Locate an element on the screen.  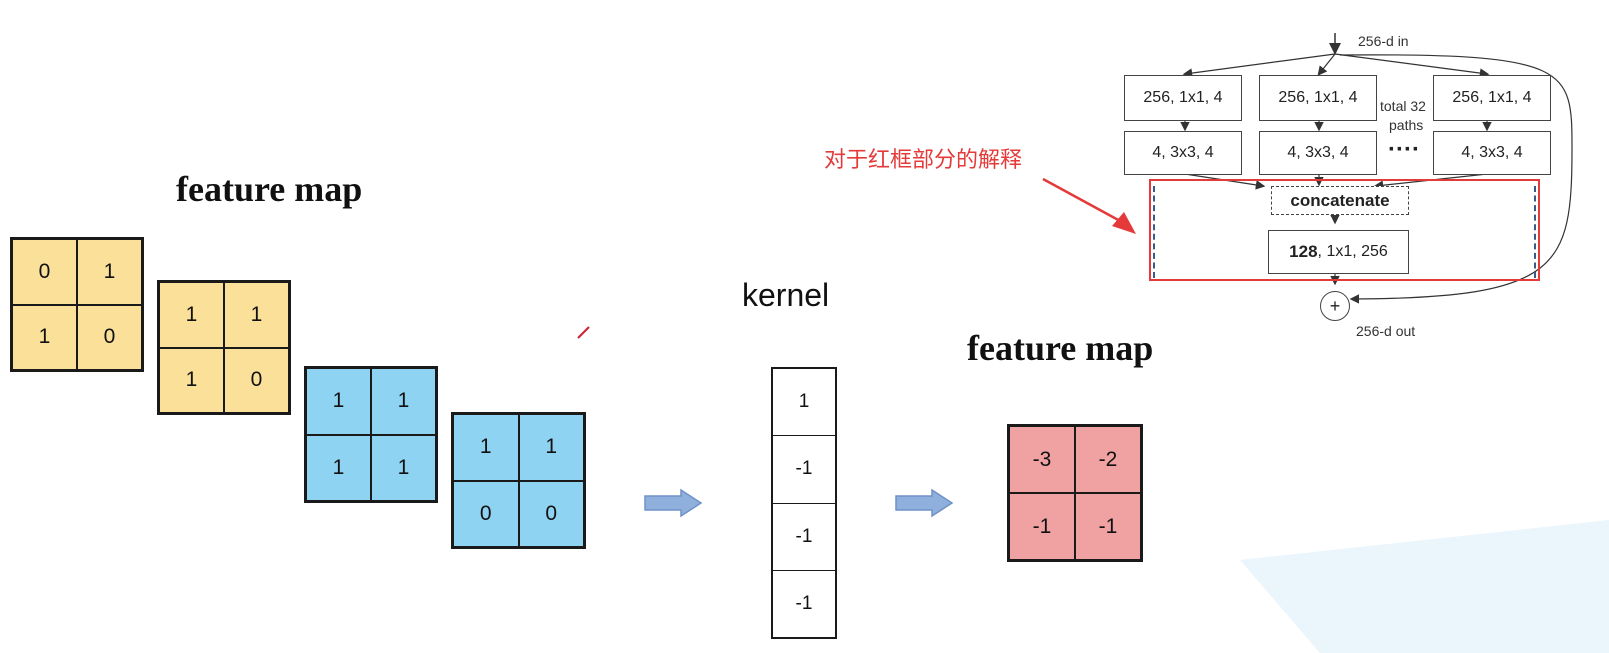
final-conv-channels: 128 is located at coordinates (1303, 251).